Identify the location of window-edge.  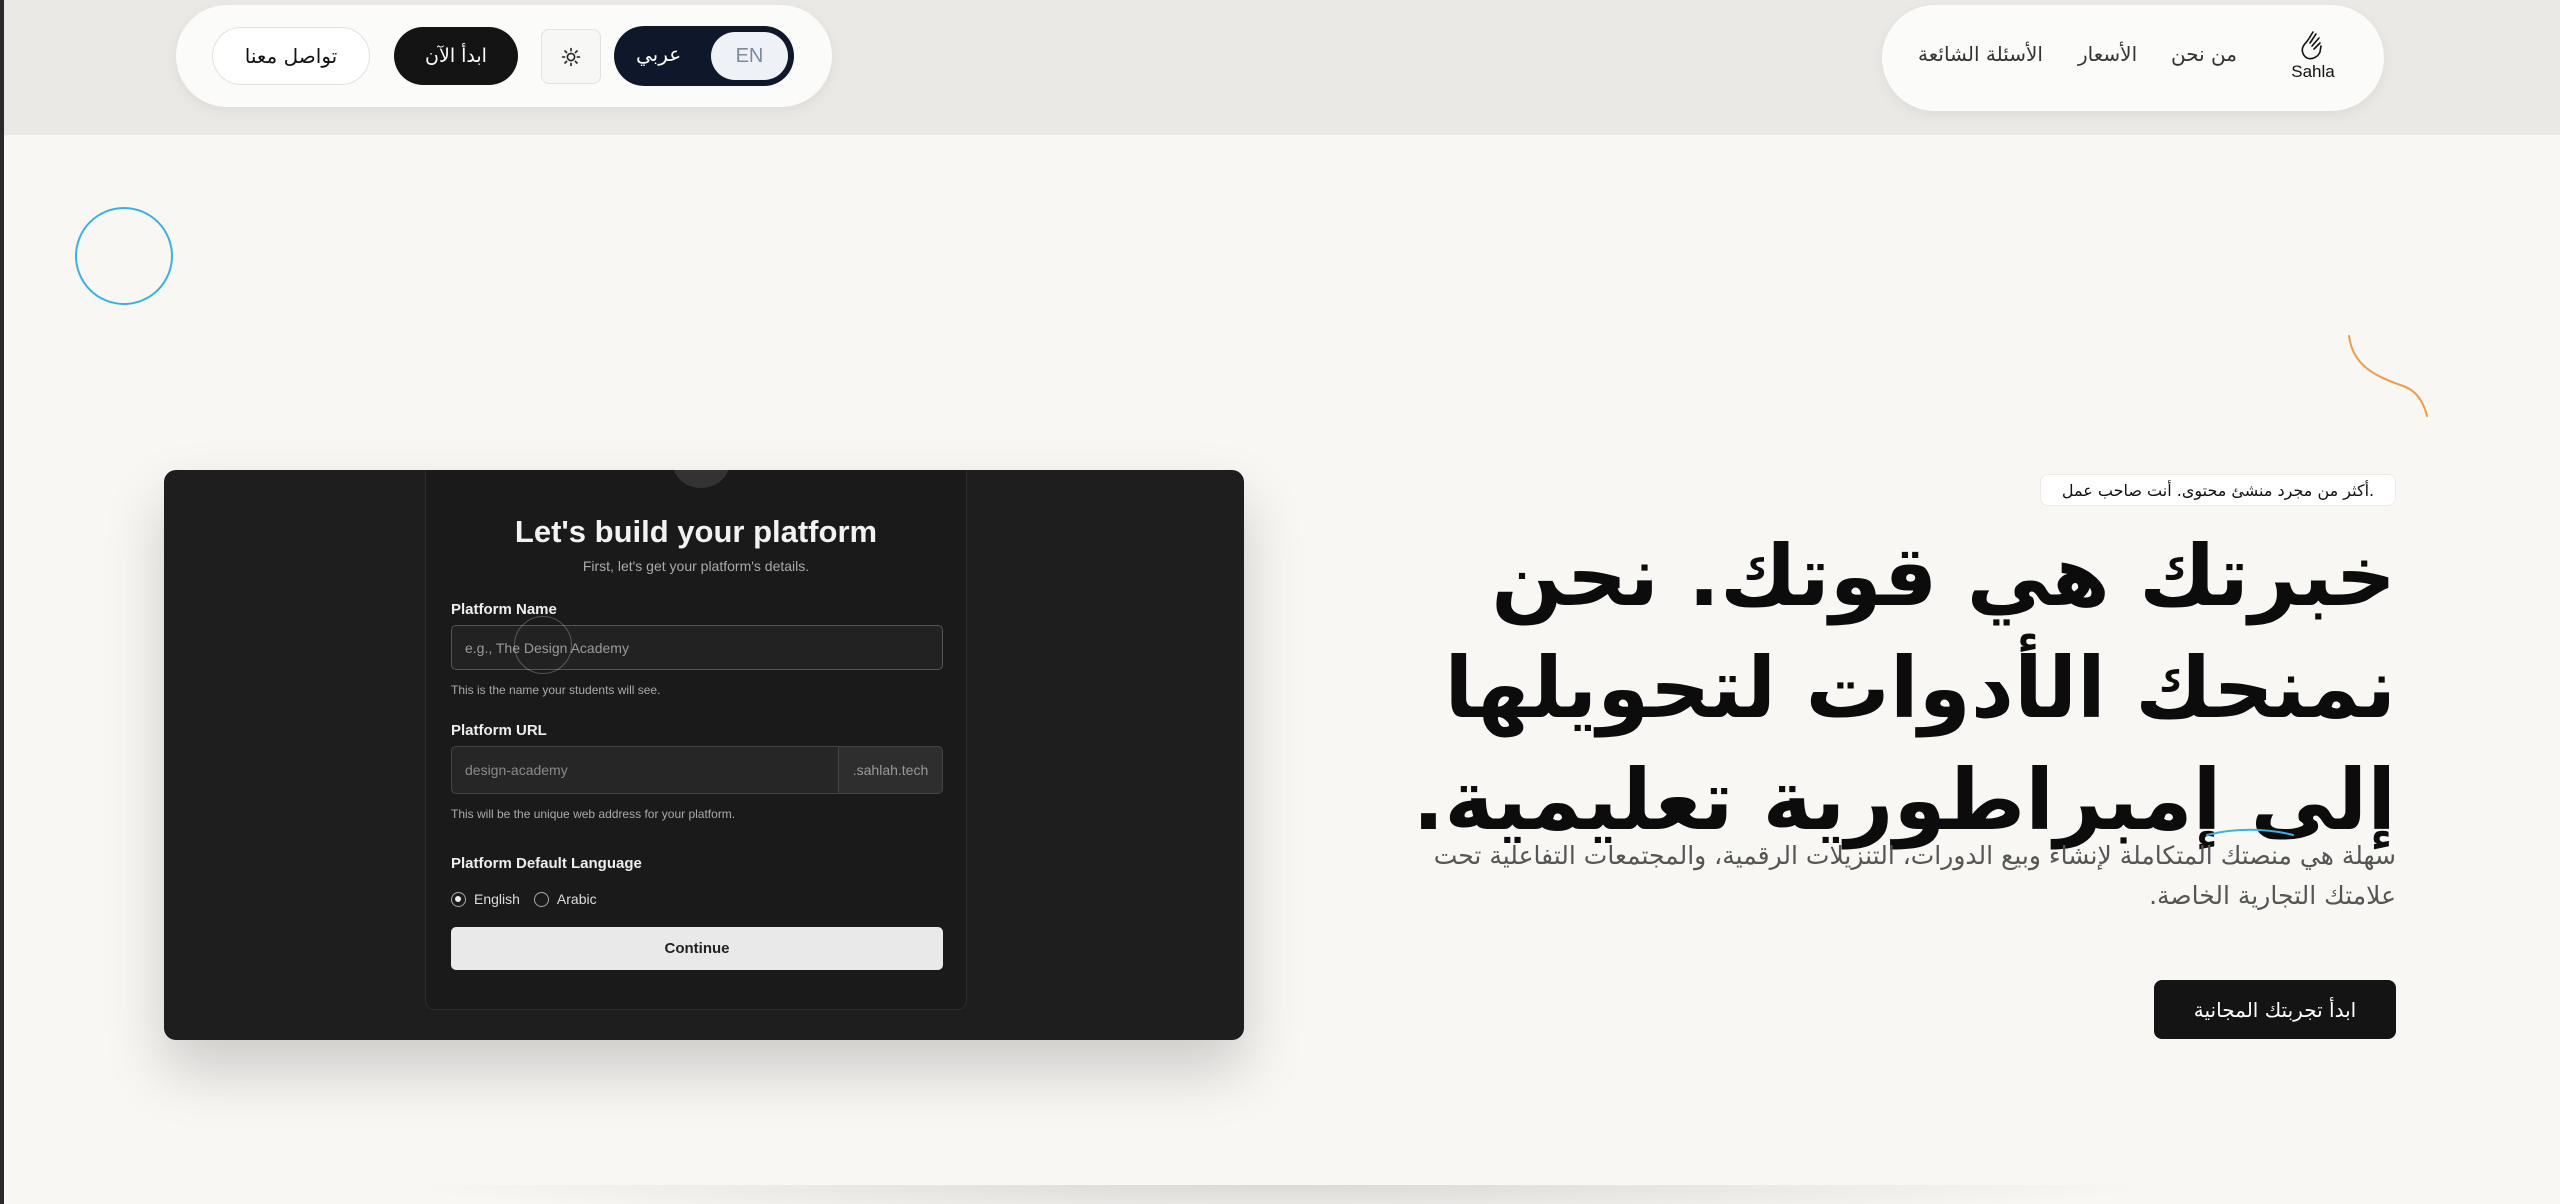
(2, 602).